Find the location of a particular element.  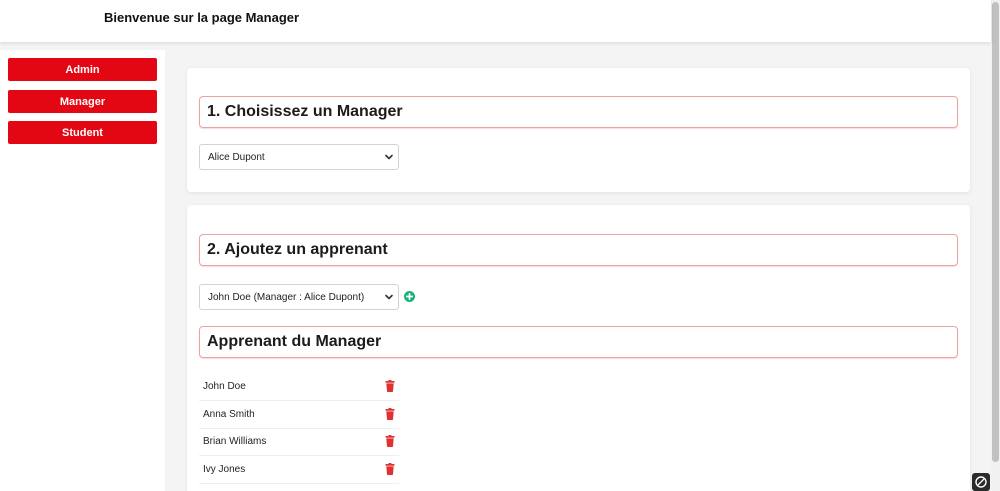

sidebar-item-admin: Admin is located at coordinates (82, 69).